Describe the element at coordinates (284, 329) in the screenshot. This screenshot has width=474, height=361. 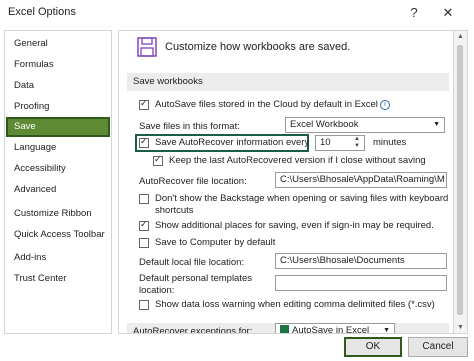
I see `excel-icon` at that location.